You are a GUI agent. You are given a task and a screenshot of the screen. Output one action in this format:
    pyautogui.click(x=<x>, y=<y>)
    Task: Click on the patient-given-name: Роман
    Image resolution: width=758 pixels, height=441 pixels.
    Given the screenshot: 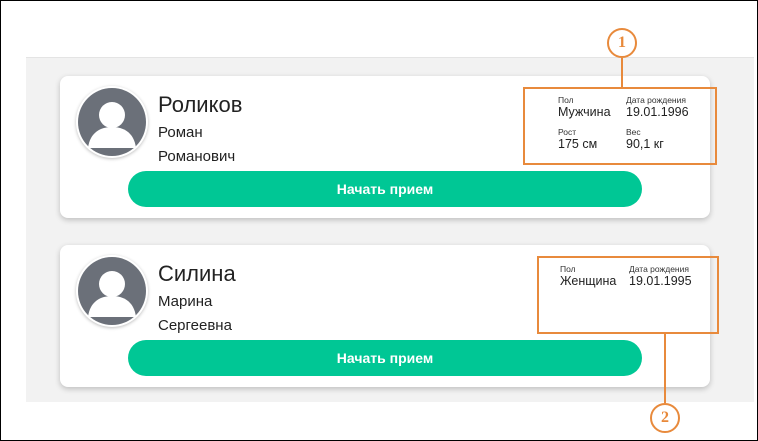 What is the action you would take?
    pyautogui.click(x=180, y=132)
    